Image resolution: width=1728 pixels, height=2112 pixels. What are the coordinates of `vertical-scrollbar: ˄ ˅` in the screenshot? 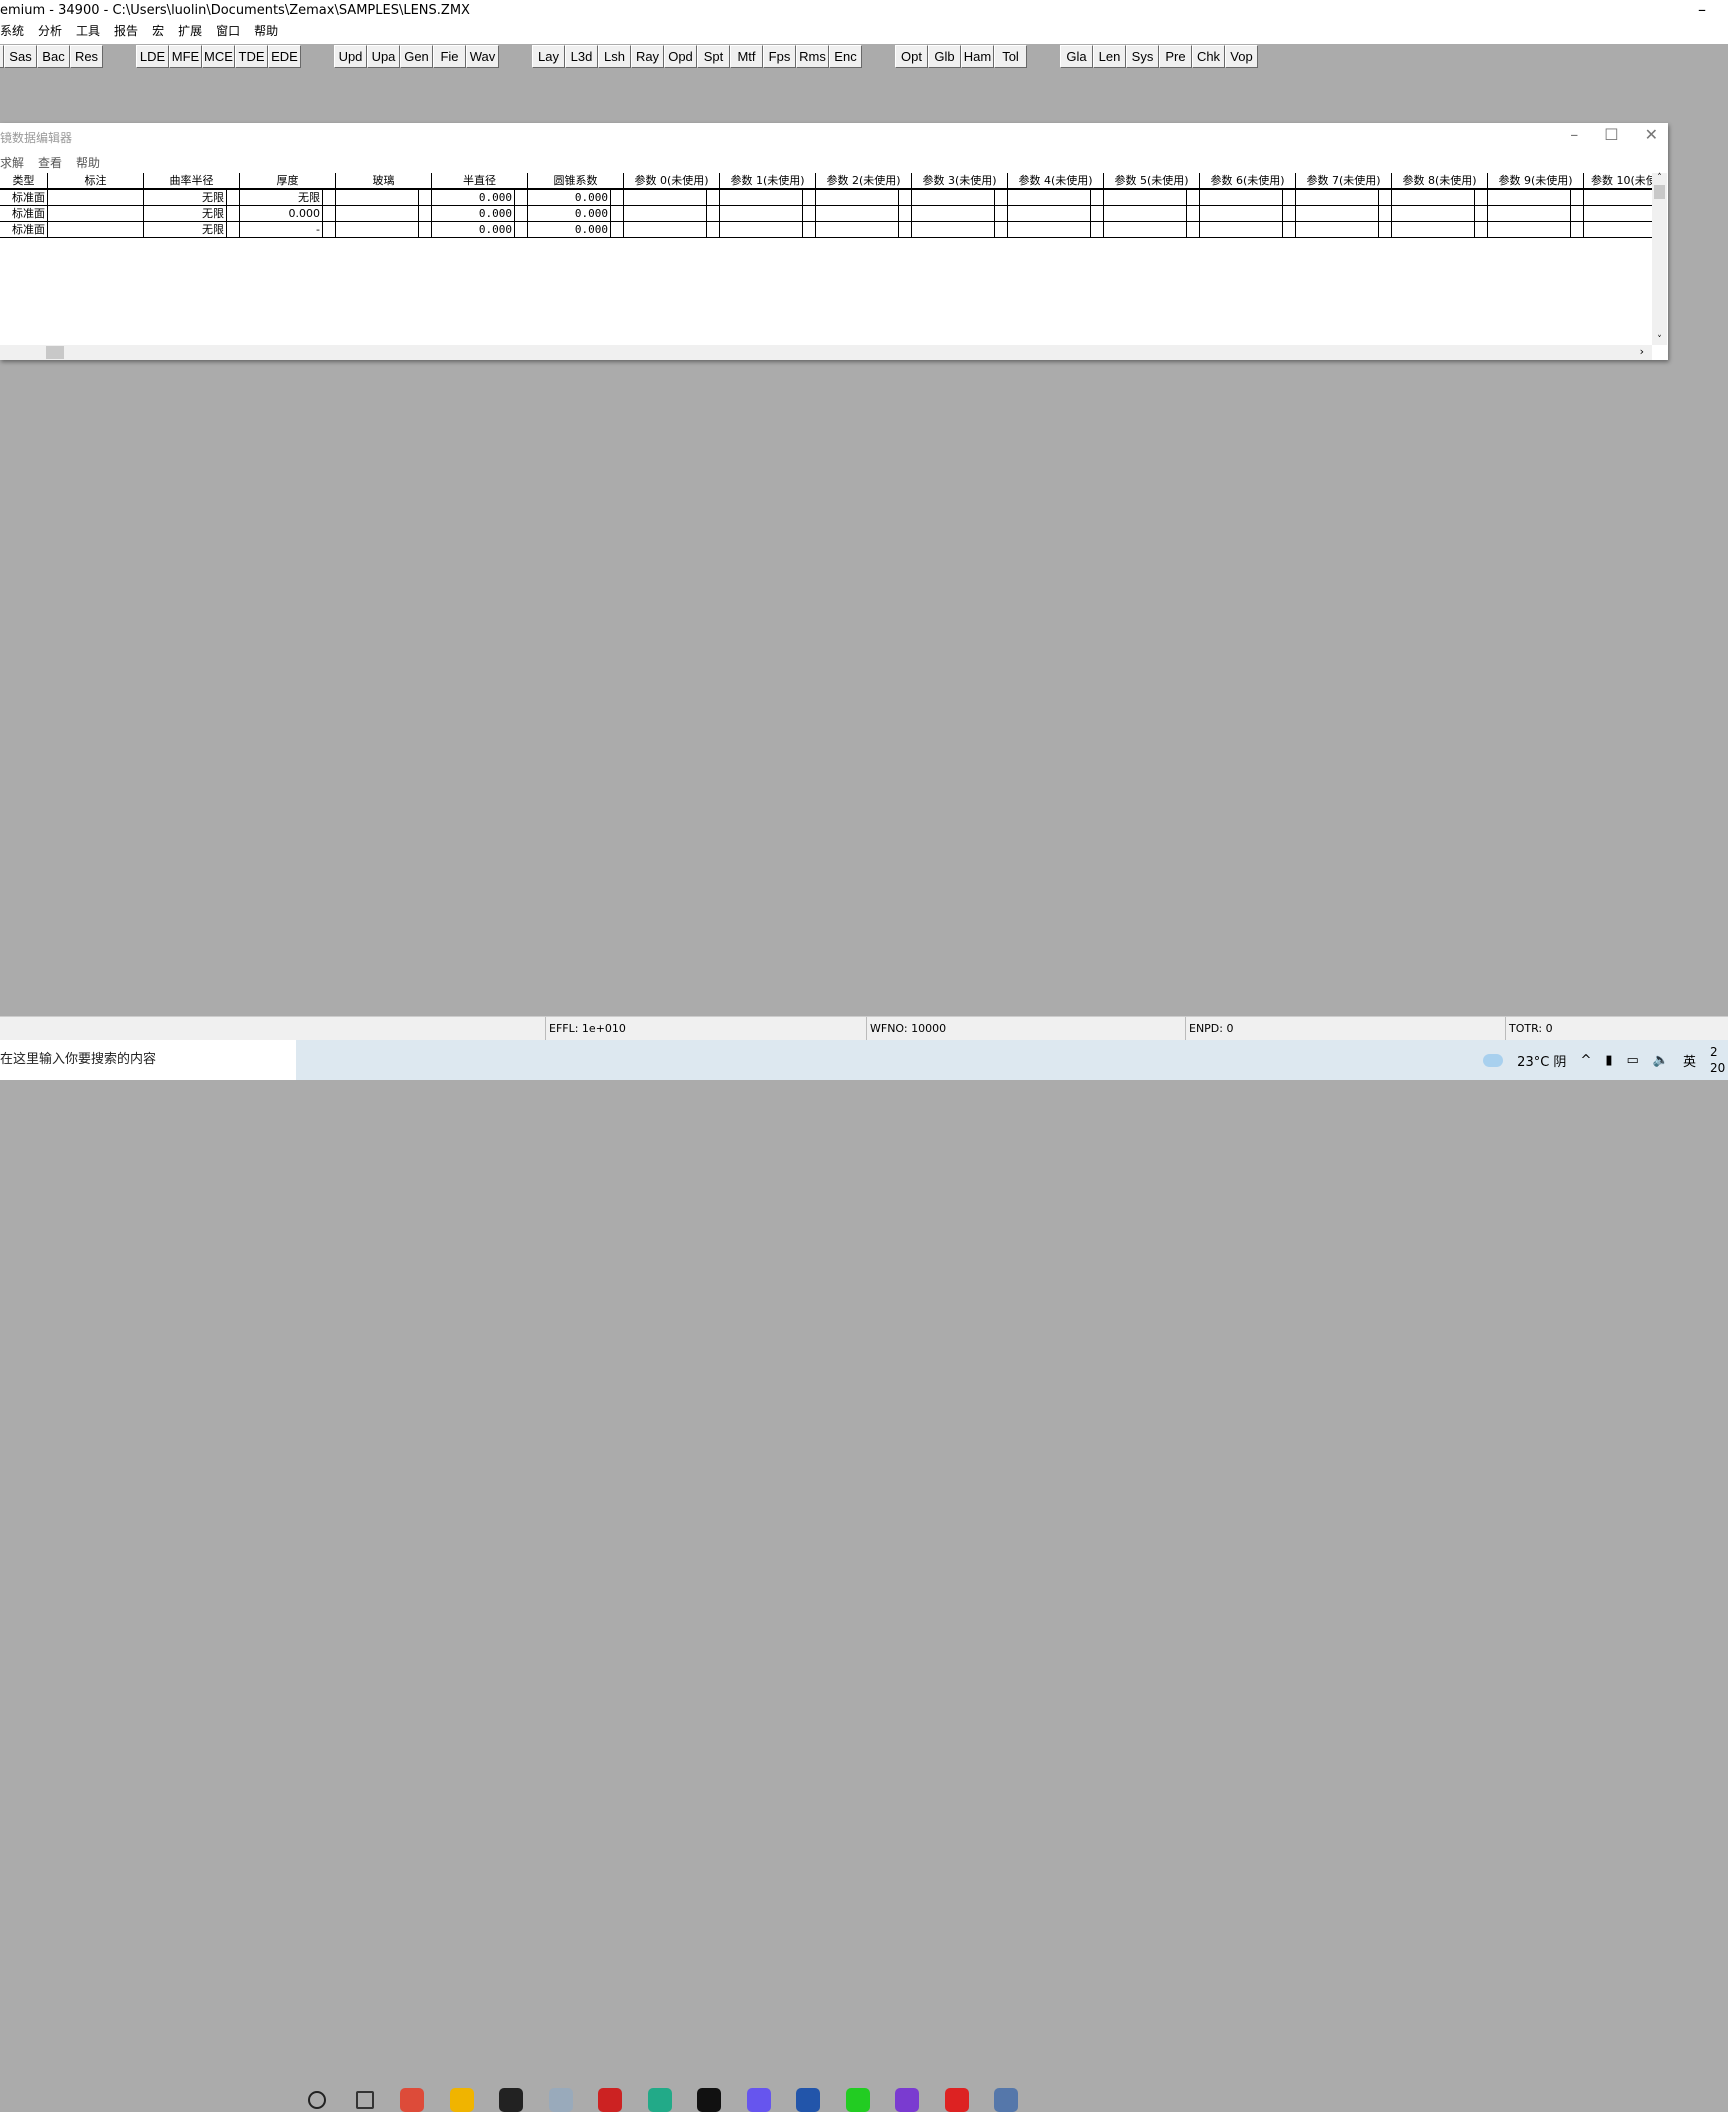 It's located at (1659, 259).